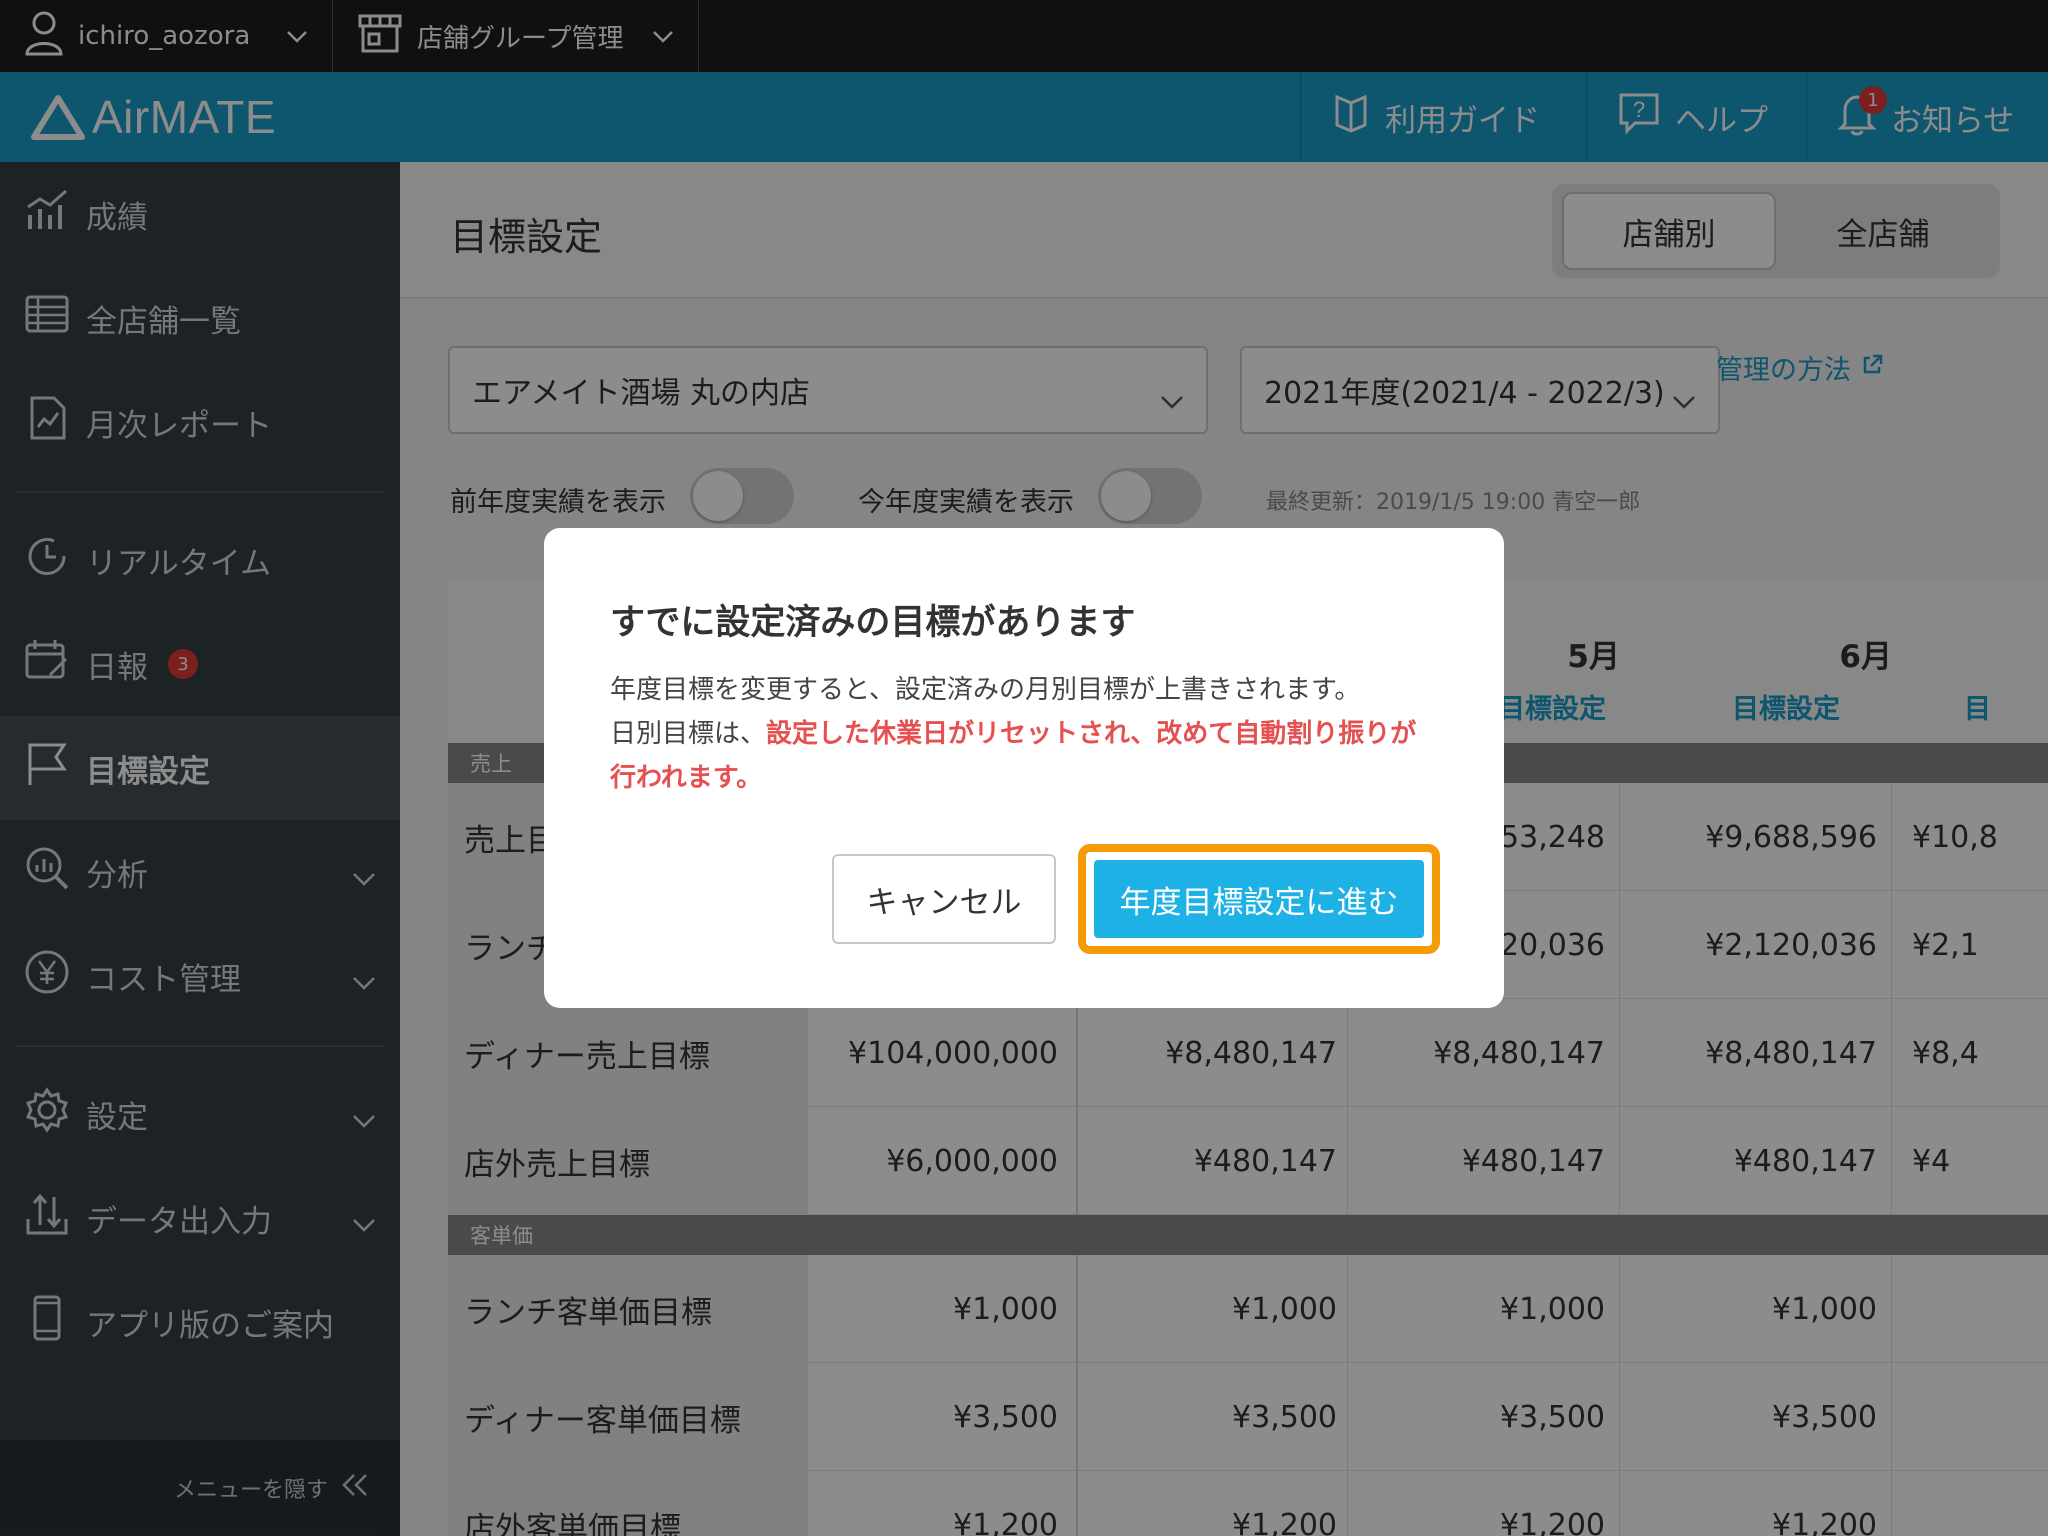  What do you see at coordinates (985, 690) in the screenshot?
I see `dialog-line-1: 年度目標を変更すると、設定済みの月別目標が上書きされます。` at bounding box center [985, 690].